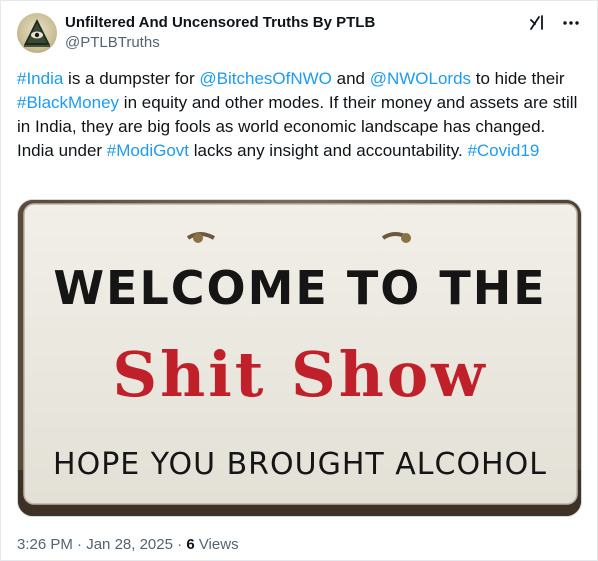 The image size is (598, 561). I want to click on tweet-text-segment: is a dumpster for, so click(131, 78).